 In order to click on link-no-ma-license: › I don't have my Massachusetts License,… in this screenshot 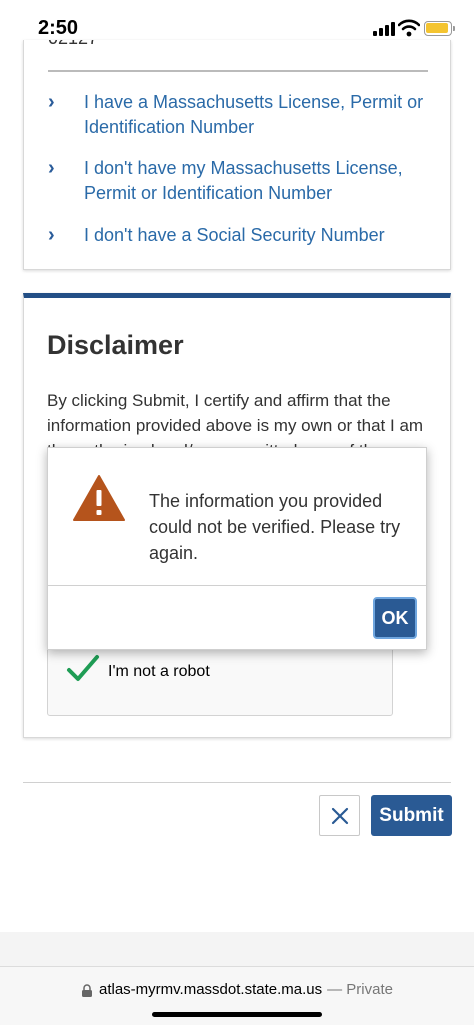, I will do `click(243, 181)`.